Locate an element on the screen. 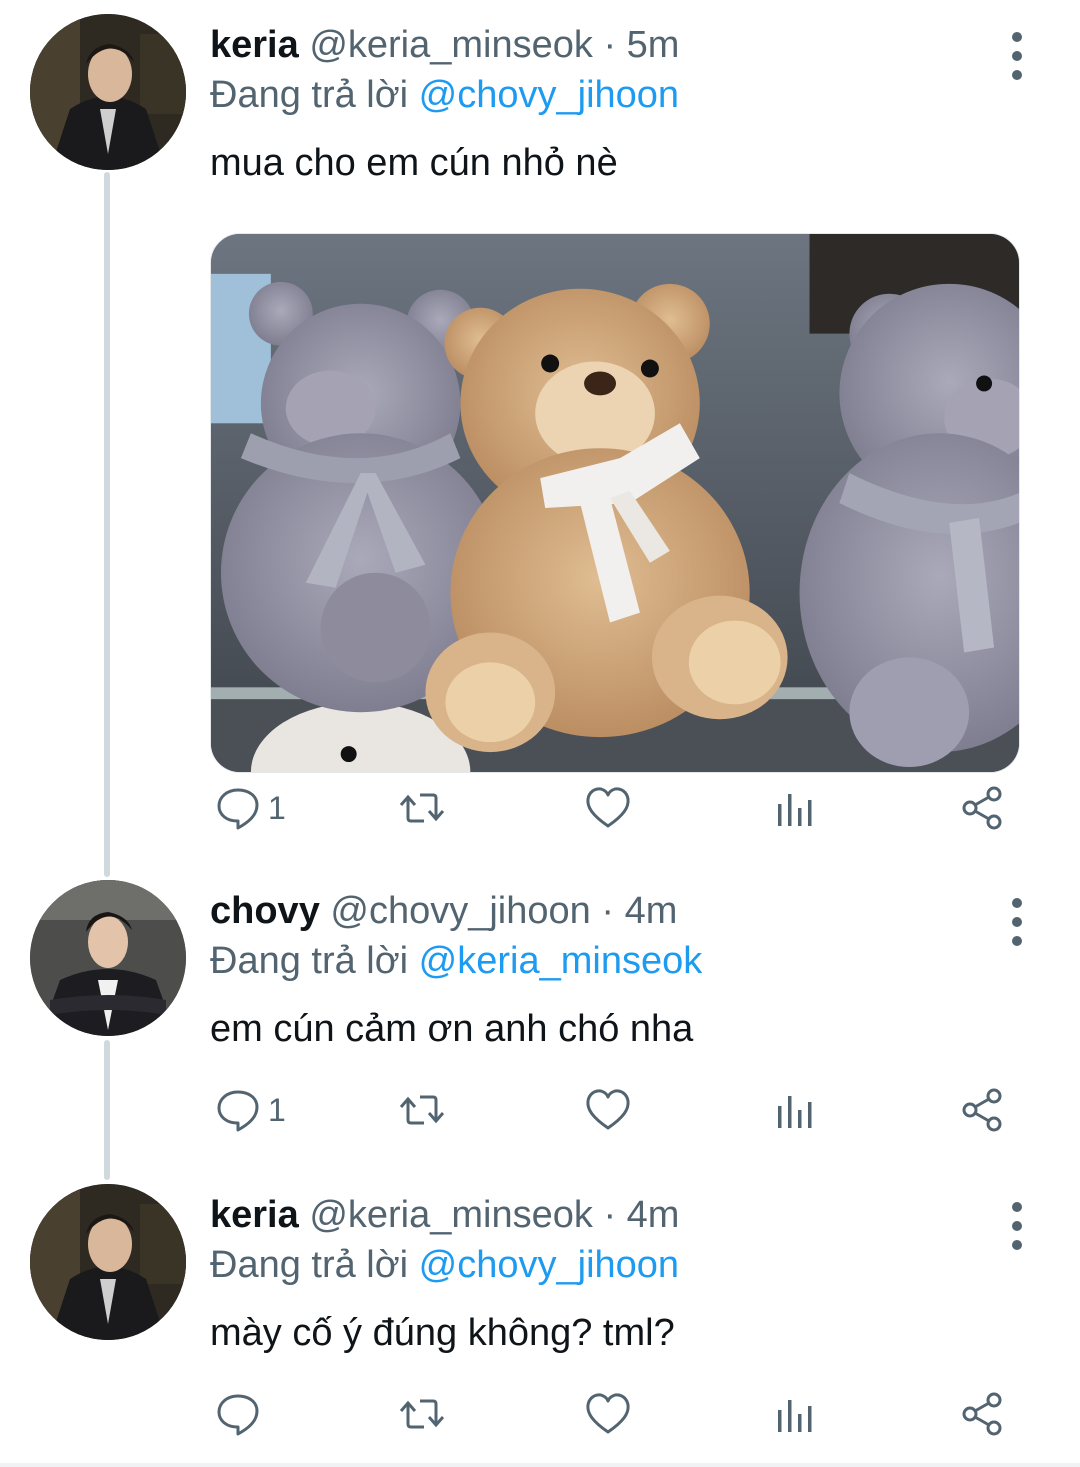  tweet-header: keria @keria_minseok · 5m is located at coordinates (444, 45).